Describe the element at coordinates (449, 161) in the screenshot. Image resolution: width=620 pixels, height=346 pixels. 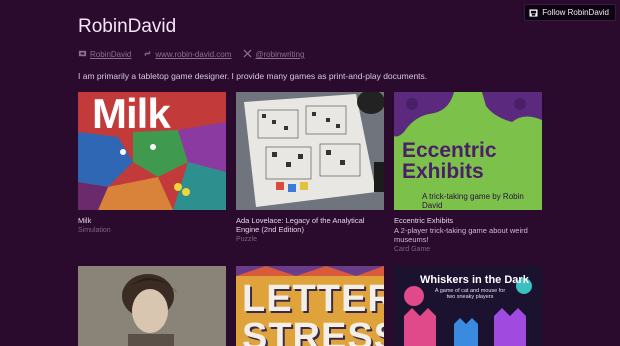
I see `cover-title: Eccentric Exhibits` at that location.